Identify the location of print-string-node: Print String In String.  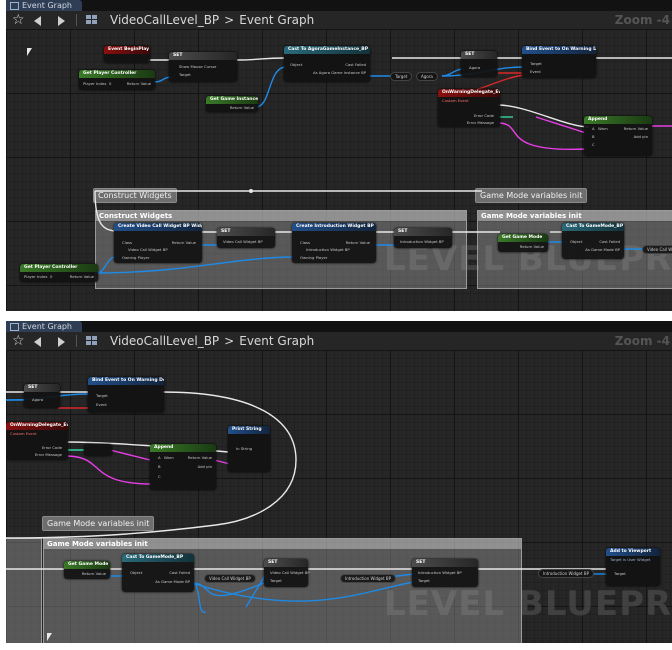
(249, 449).